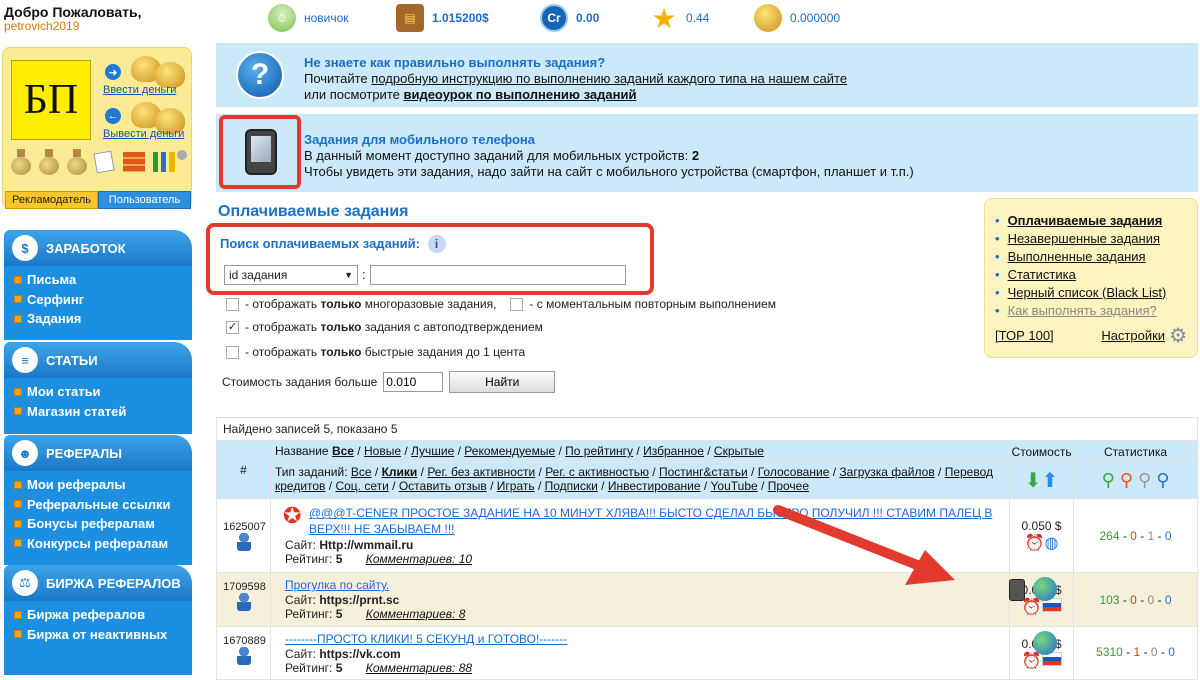 This screenshot has width=1200, height=680. Describe the element at coordinates (673, 451) in the screenshot. I see `sort-favorites: Избранное` at that location.